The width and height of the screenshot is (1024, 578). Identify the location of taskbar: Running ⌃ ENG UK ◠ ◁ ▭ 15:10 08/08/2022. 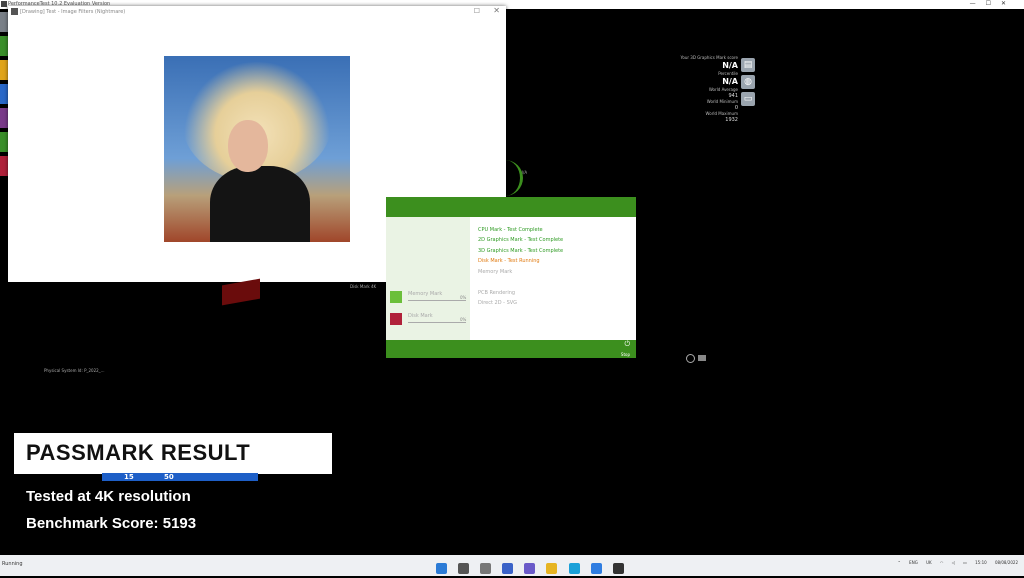
(512, 565).